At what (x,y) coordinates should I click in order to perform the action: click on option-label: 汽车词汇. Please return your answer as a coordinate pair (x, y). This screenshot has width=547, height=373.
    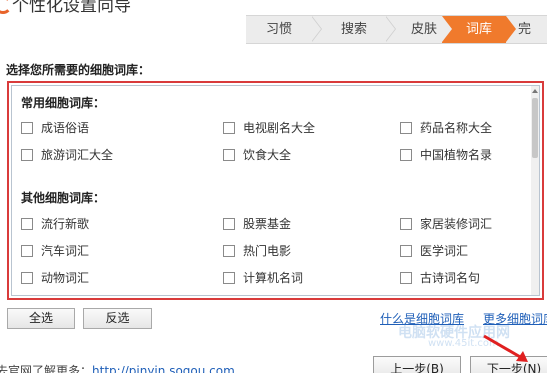
    Looking at the image, I should click on (65, 251).